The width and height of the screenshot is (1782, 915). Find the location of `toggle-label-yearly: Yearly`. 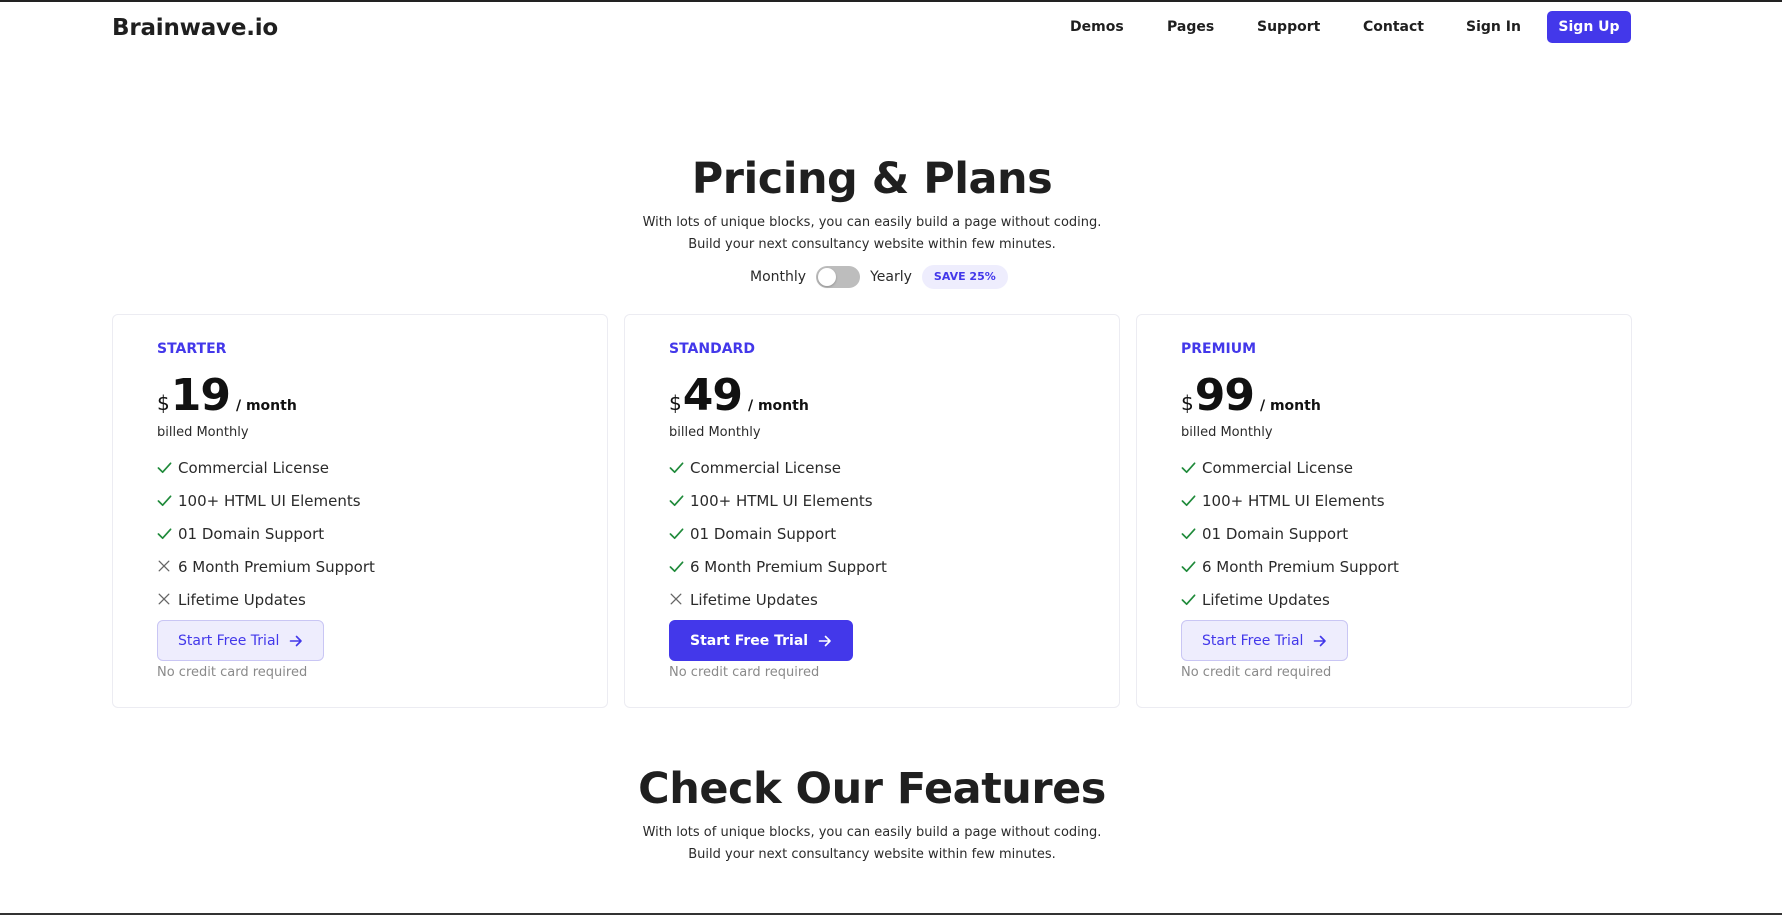

toggle-label-yearly: Yearly is located at coordinates (891, 277).